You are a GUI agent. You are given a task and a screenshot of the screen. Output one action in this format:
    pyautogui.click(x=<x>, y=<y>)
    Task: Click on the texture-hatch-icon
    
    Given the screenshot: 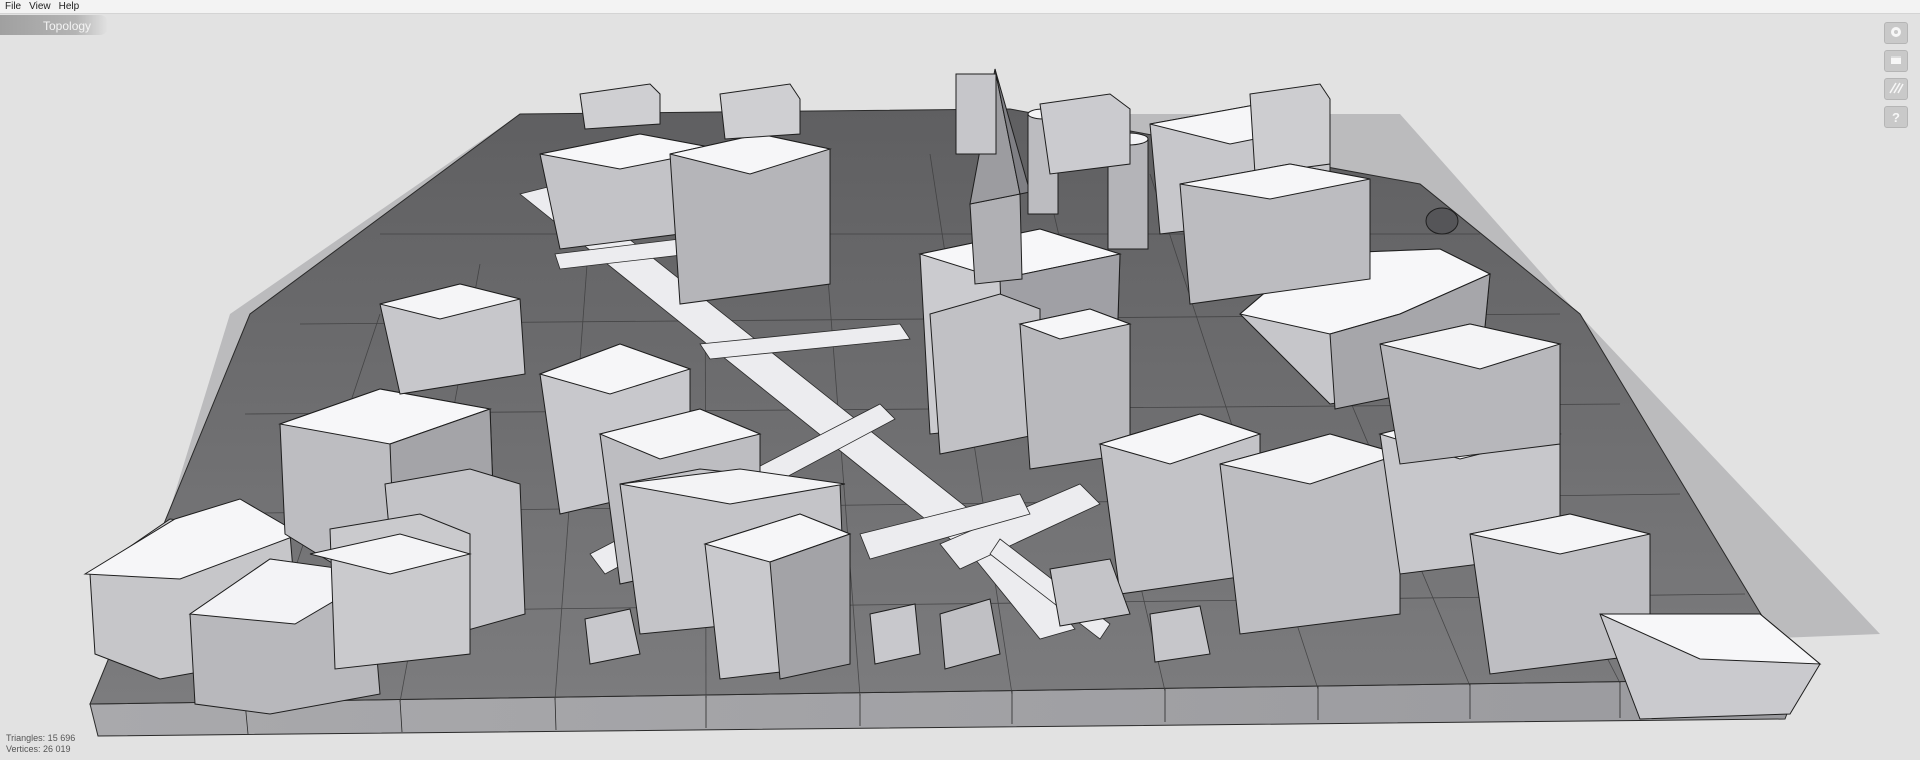 What is the action you would take?
    pyautogui.click(x=1896, y=89)
    